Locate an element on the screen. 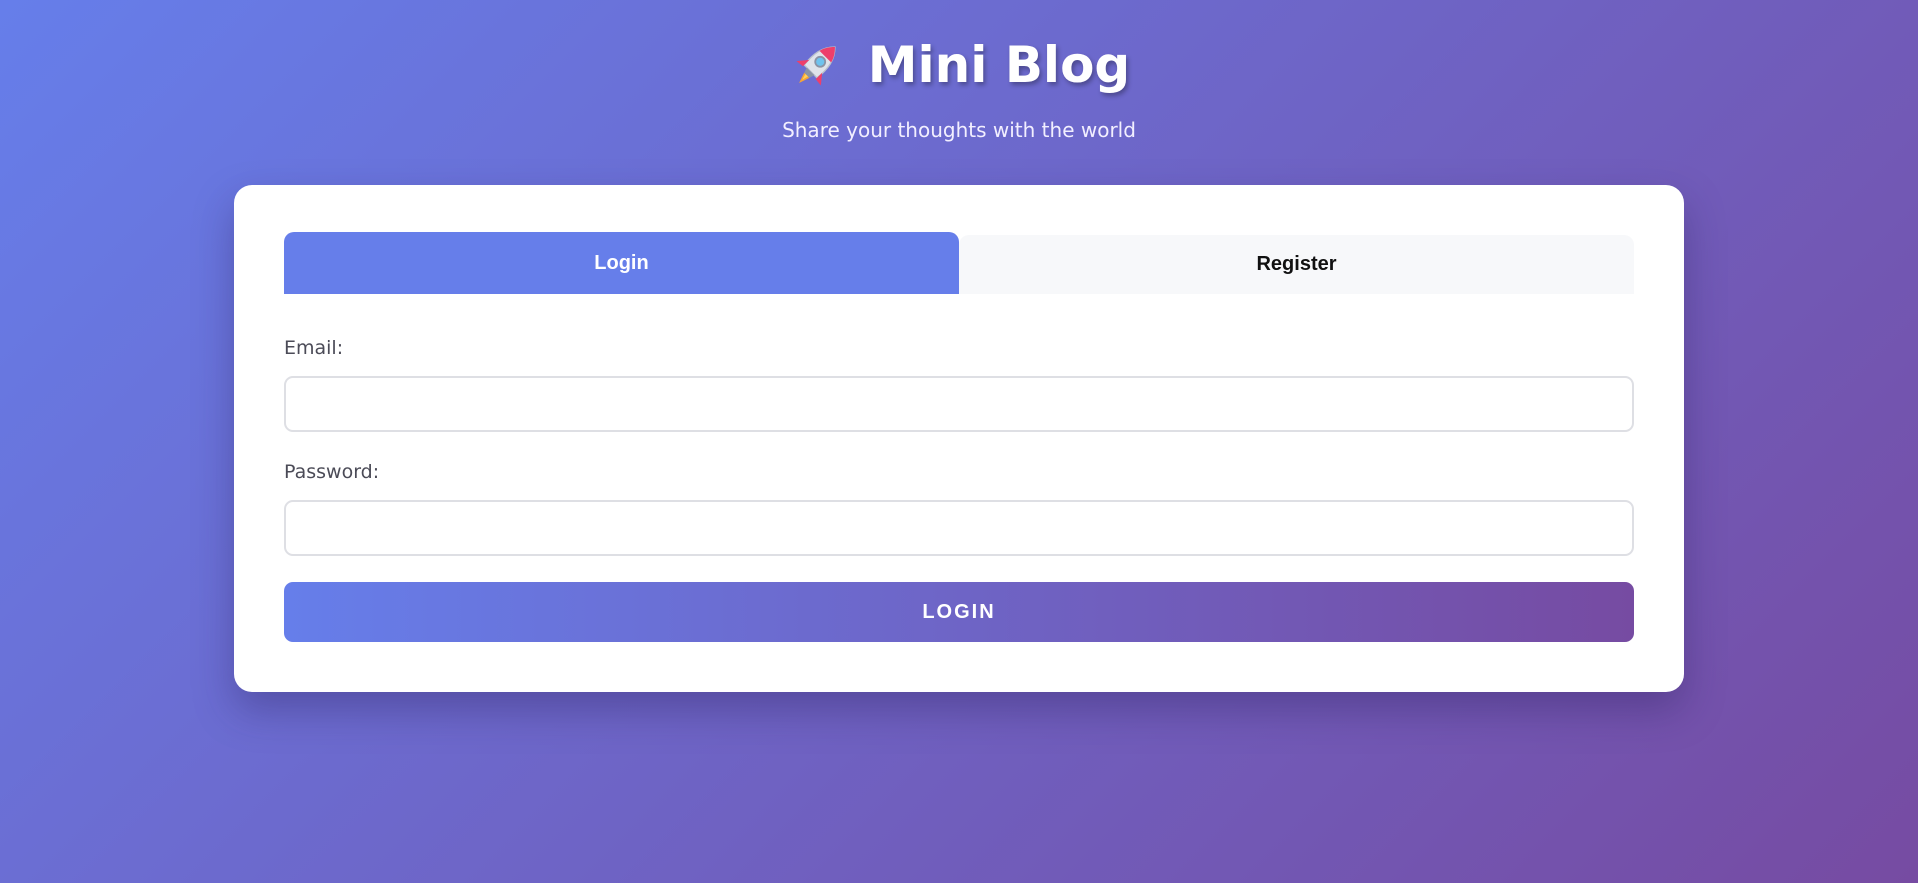  auth-tabs: Login Register is located at coordinates (959, 263).